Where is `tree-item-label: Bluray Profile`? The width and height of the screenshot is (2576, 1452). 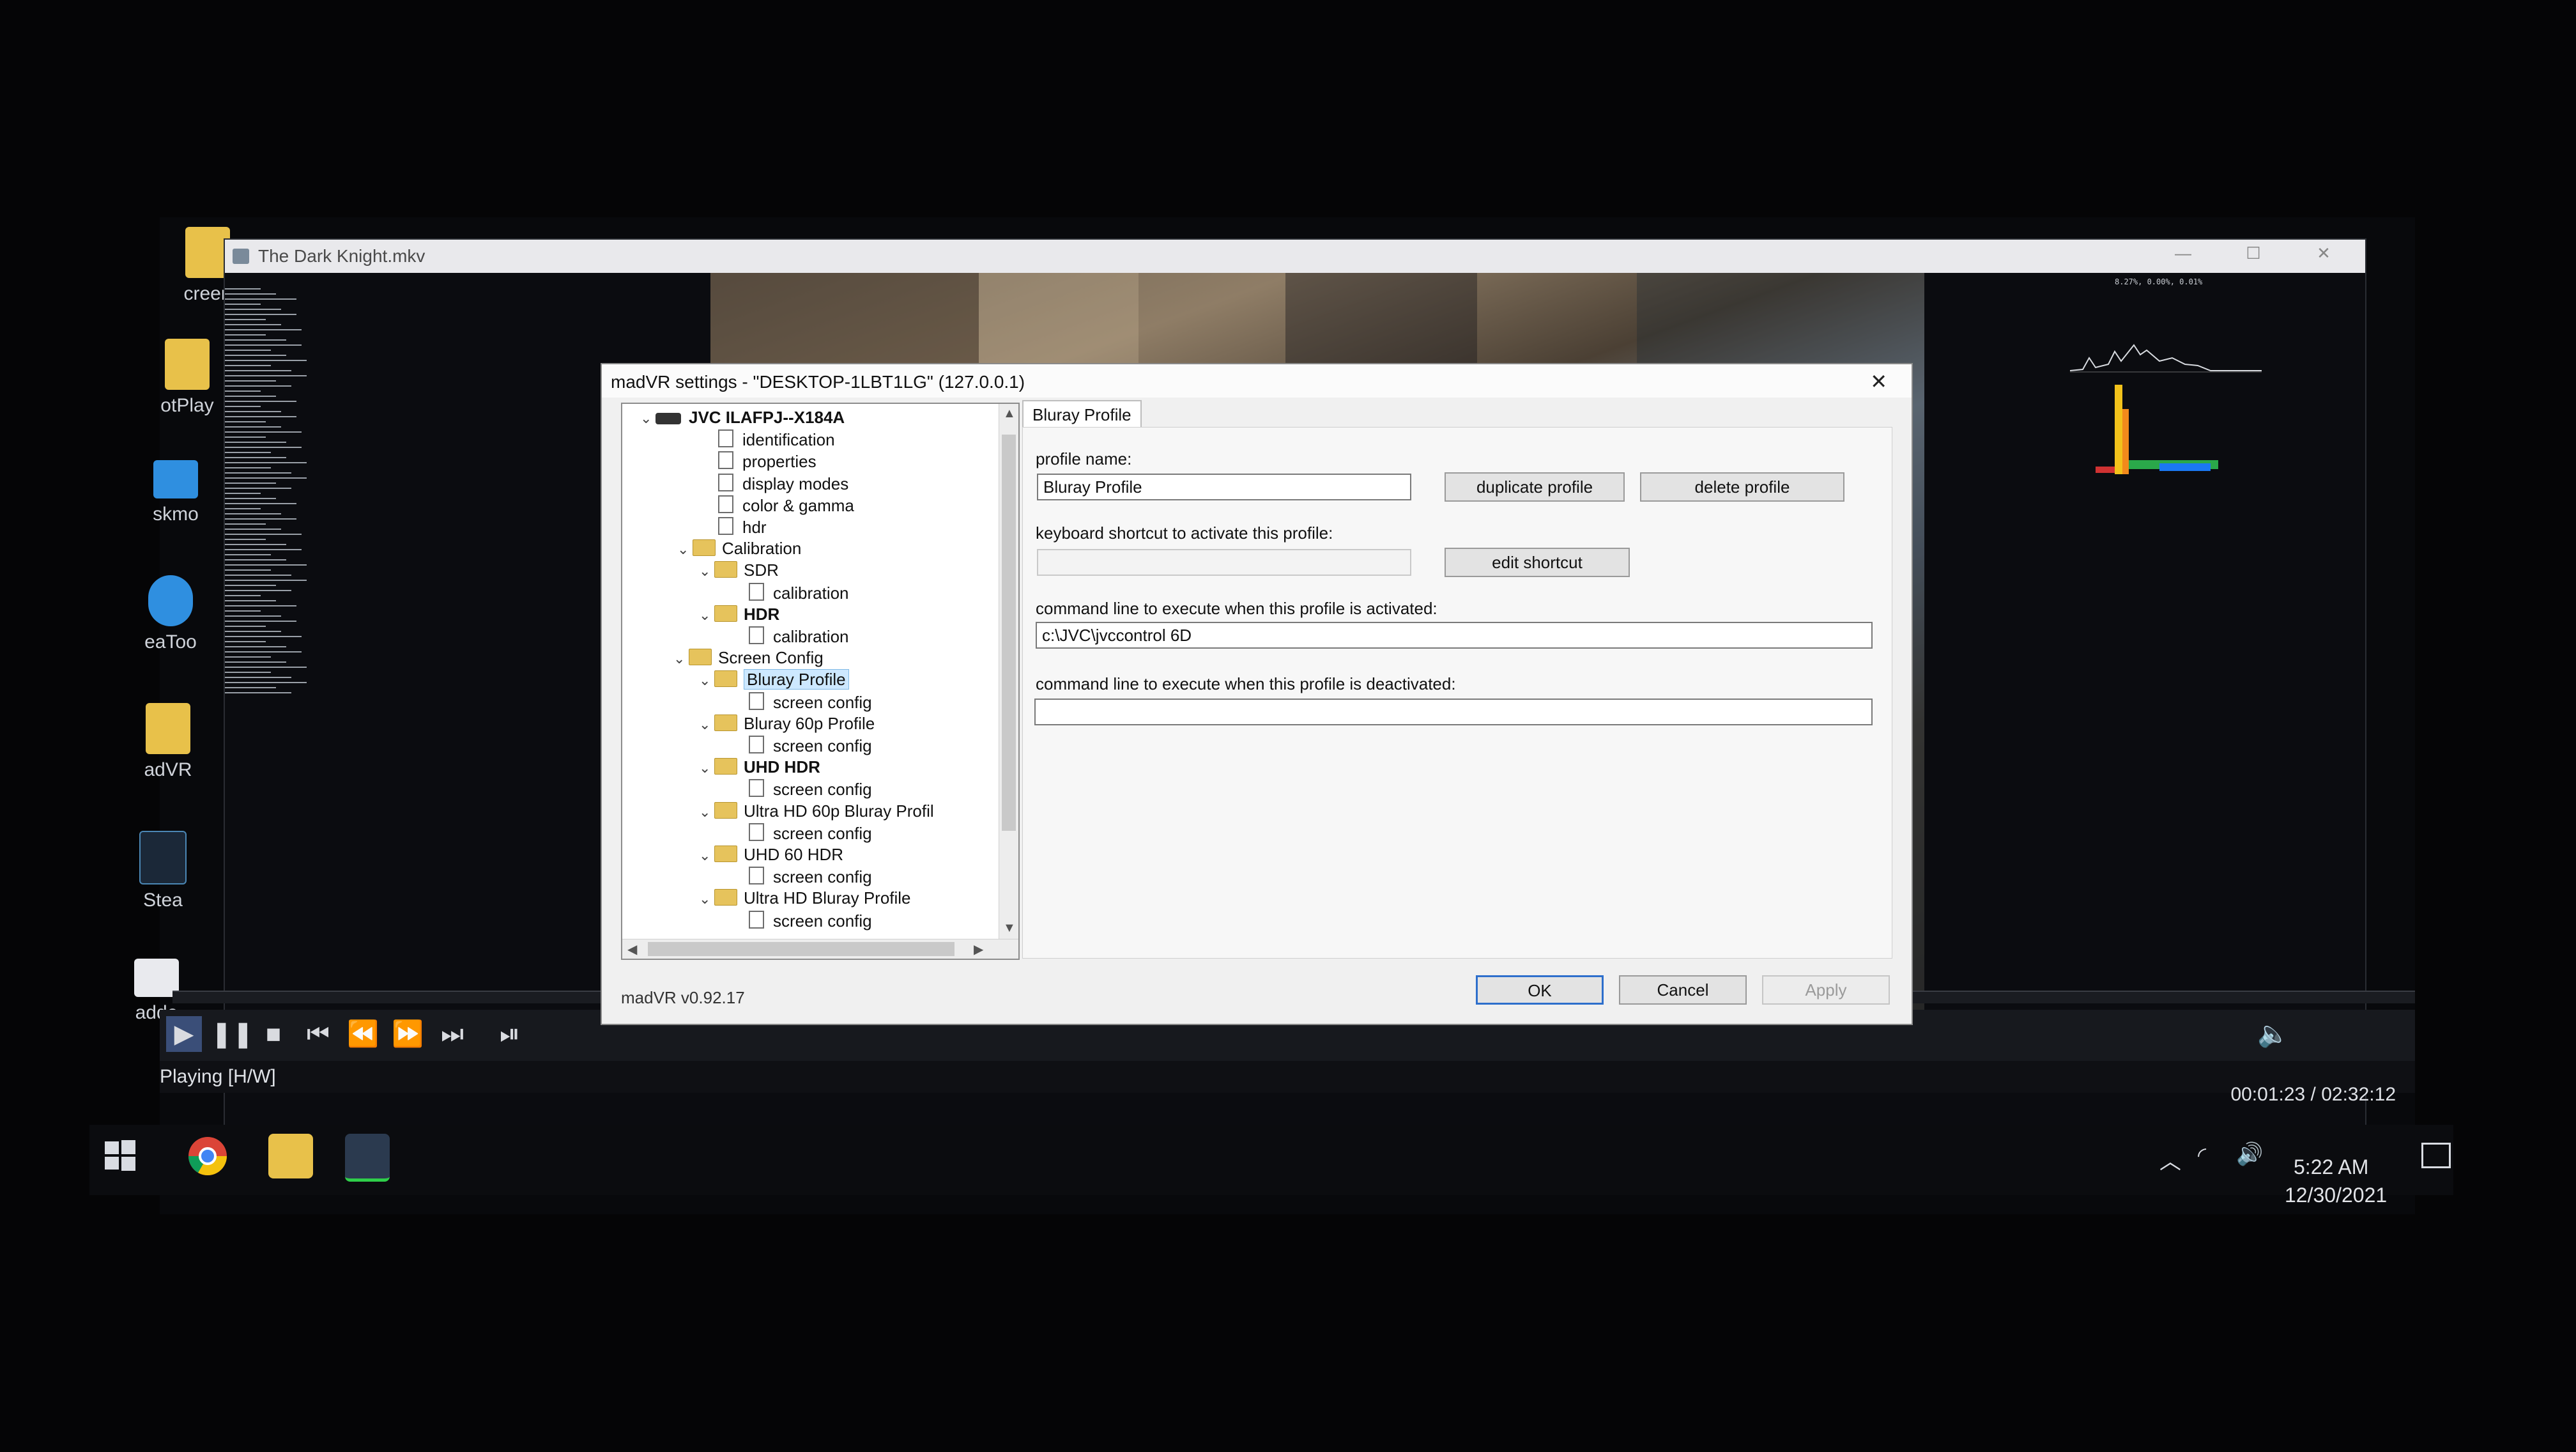
tree-item-label: Bluray Profile is located at coordinates (796, 679).